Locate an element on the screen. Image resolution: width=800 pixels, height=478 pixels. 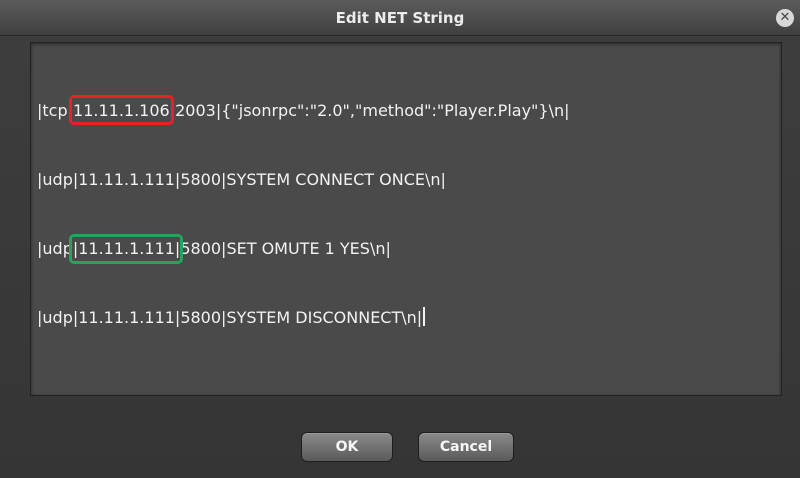
code-line-3: |udp|11.11.1.111|5800|SET OMUTE 1 YES\n| is located at coordinates (303, 249).